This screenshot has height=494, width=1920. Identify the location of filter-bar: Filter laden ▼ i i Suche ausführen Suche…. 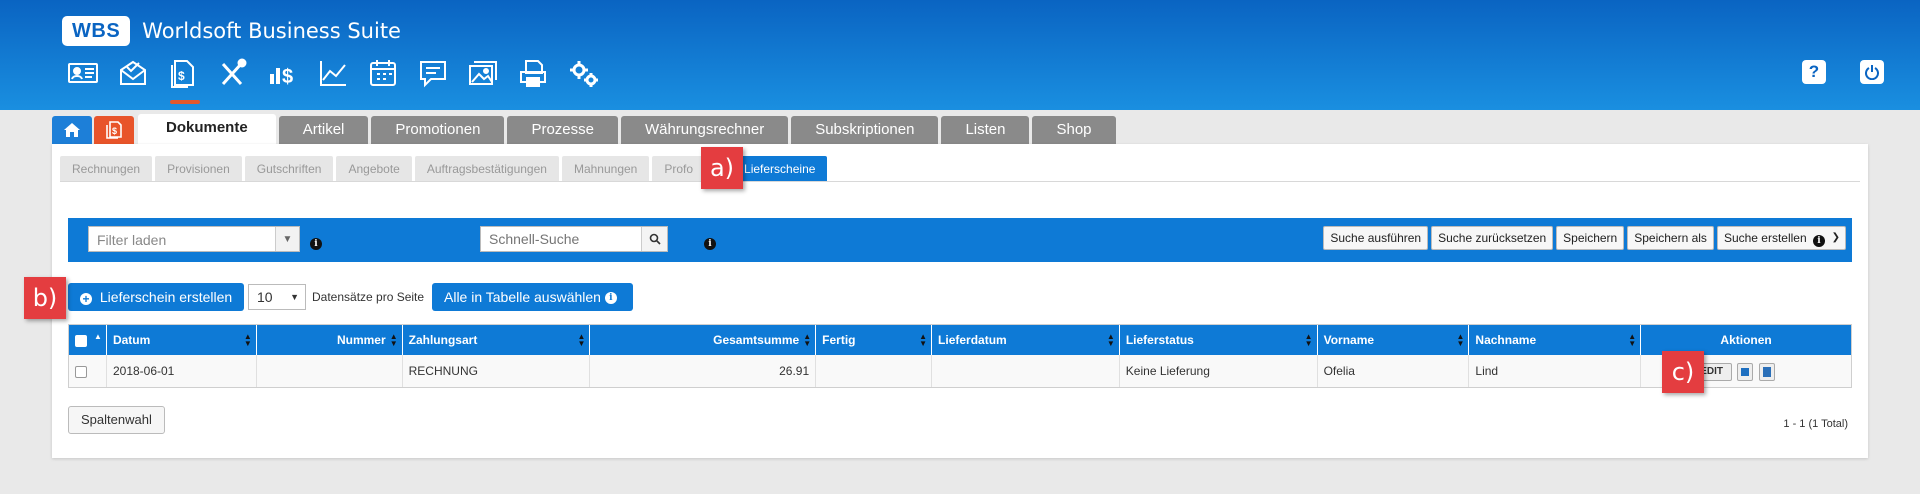
(960, 240).